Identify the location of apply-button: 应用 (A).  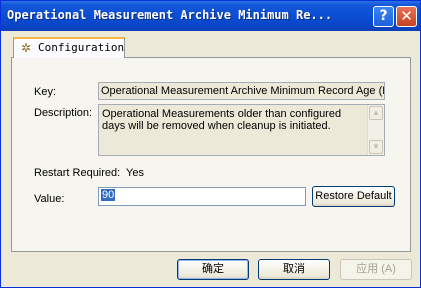
(376, 269).